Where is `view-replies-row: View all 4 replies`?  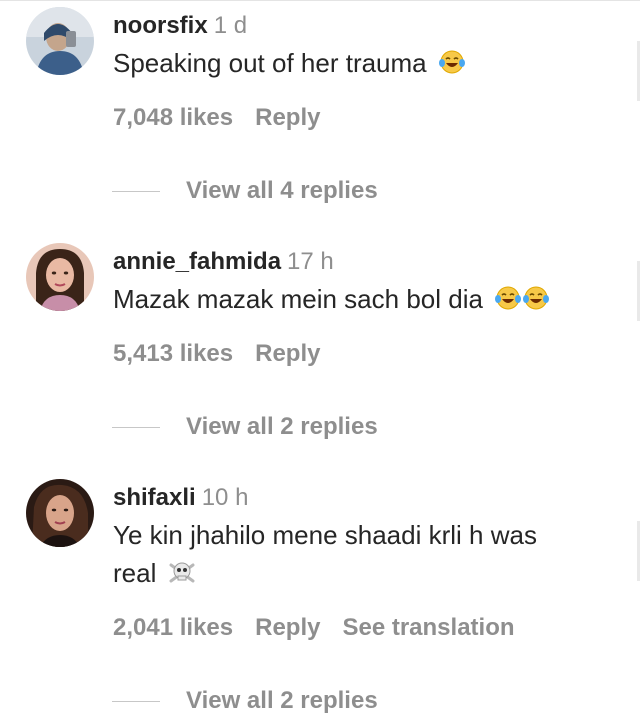
view-replies-row: View all 4 replies is located at coordinates (245, 191).